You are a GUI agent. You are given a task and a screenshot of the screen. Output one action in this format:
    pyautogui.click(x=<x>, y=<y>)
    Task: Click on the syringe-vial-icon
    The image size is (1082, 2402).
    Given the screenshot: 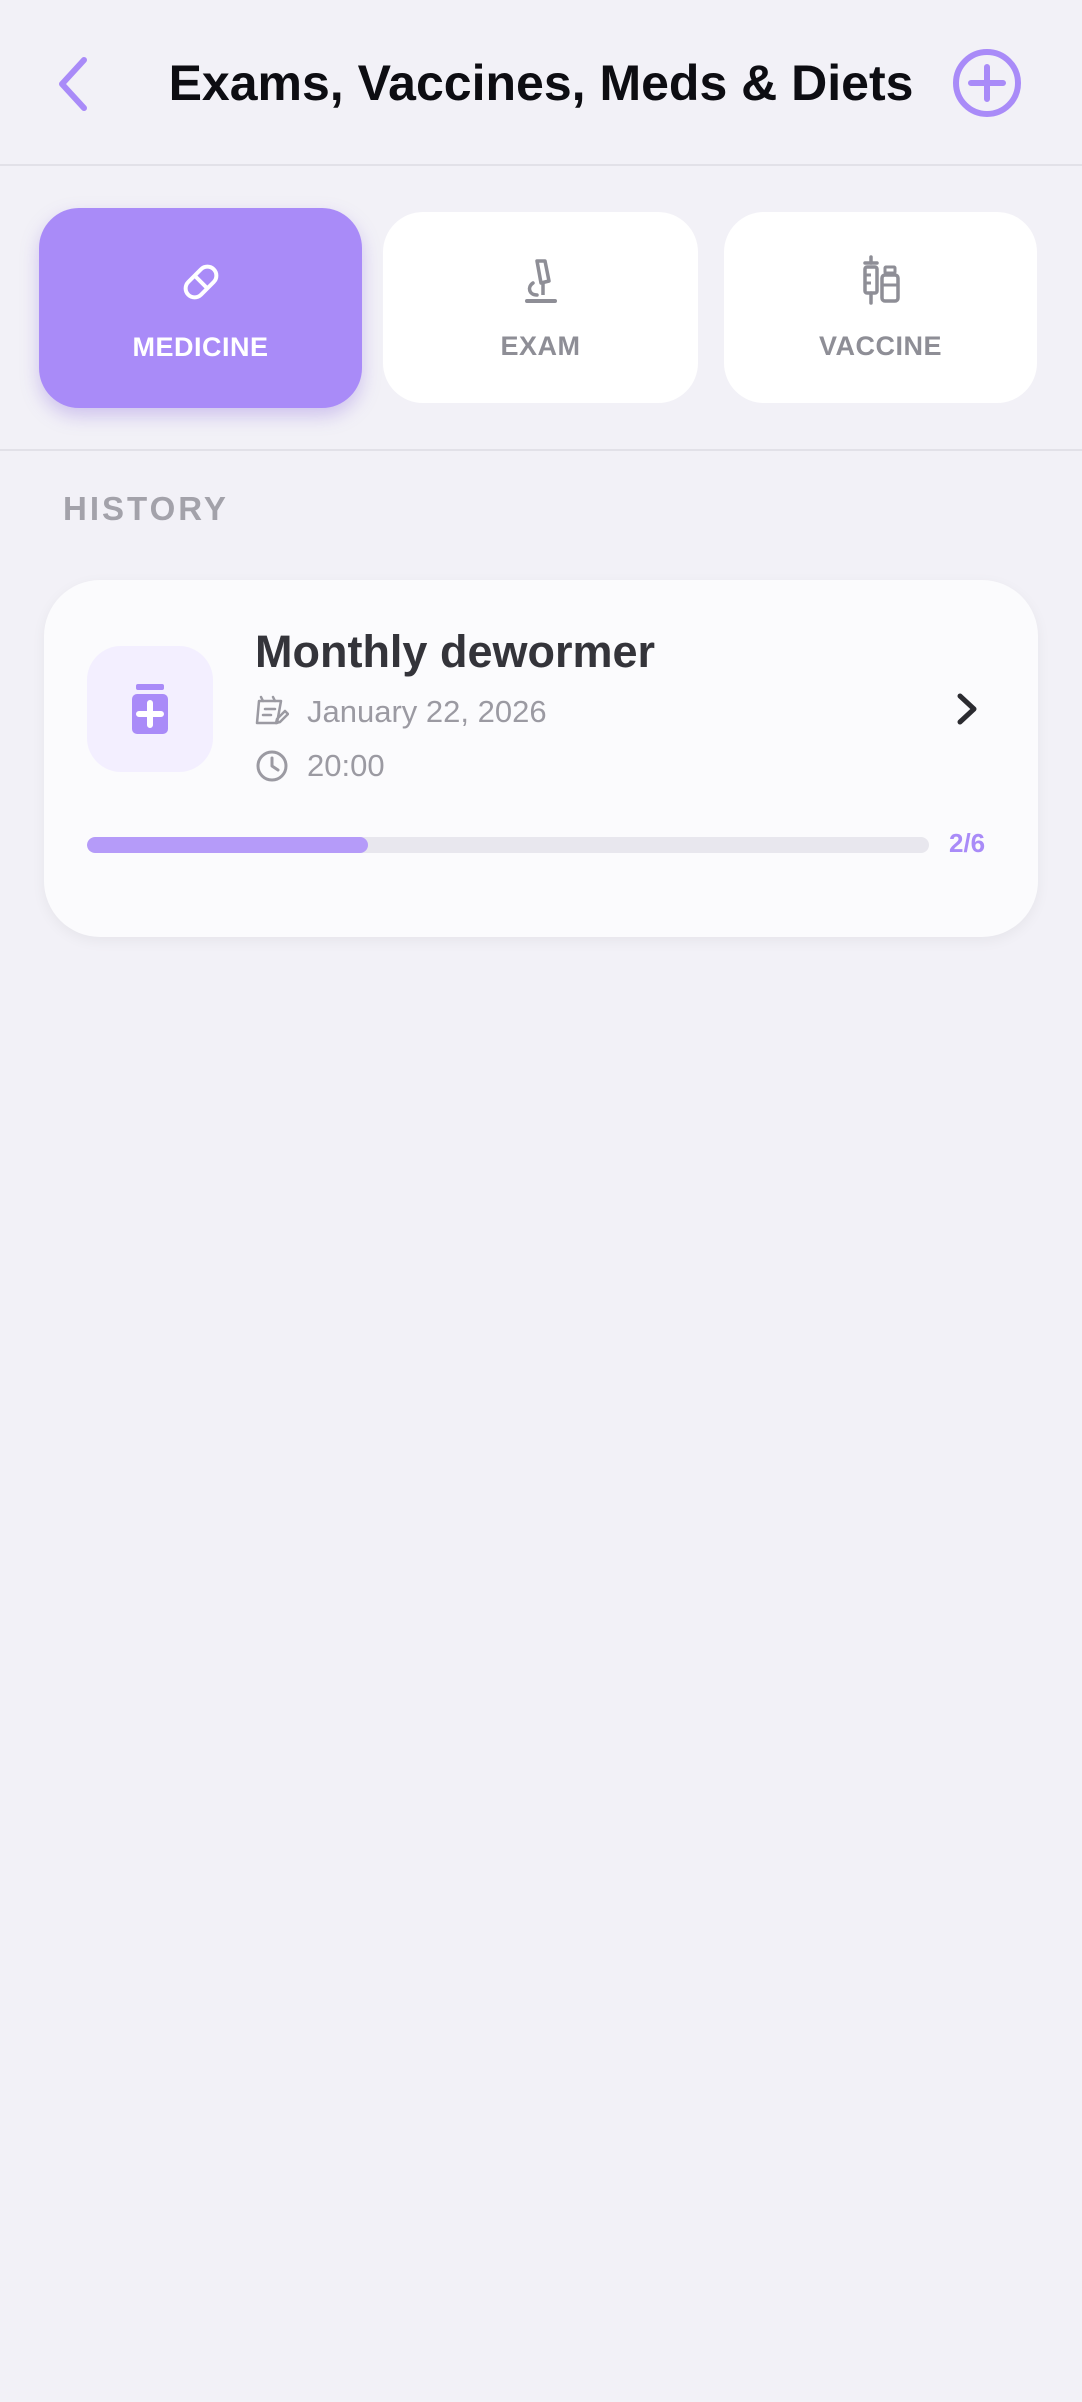 What is the action you would take?
    pyautogui.click(x=881, y=280)
    